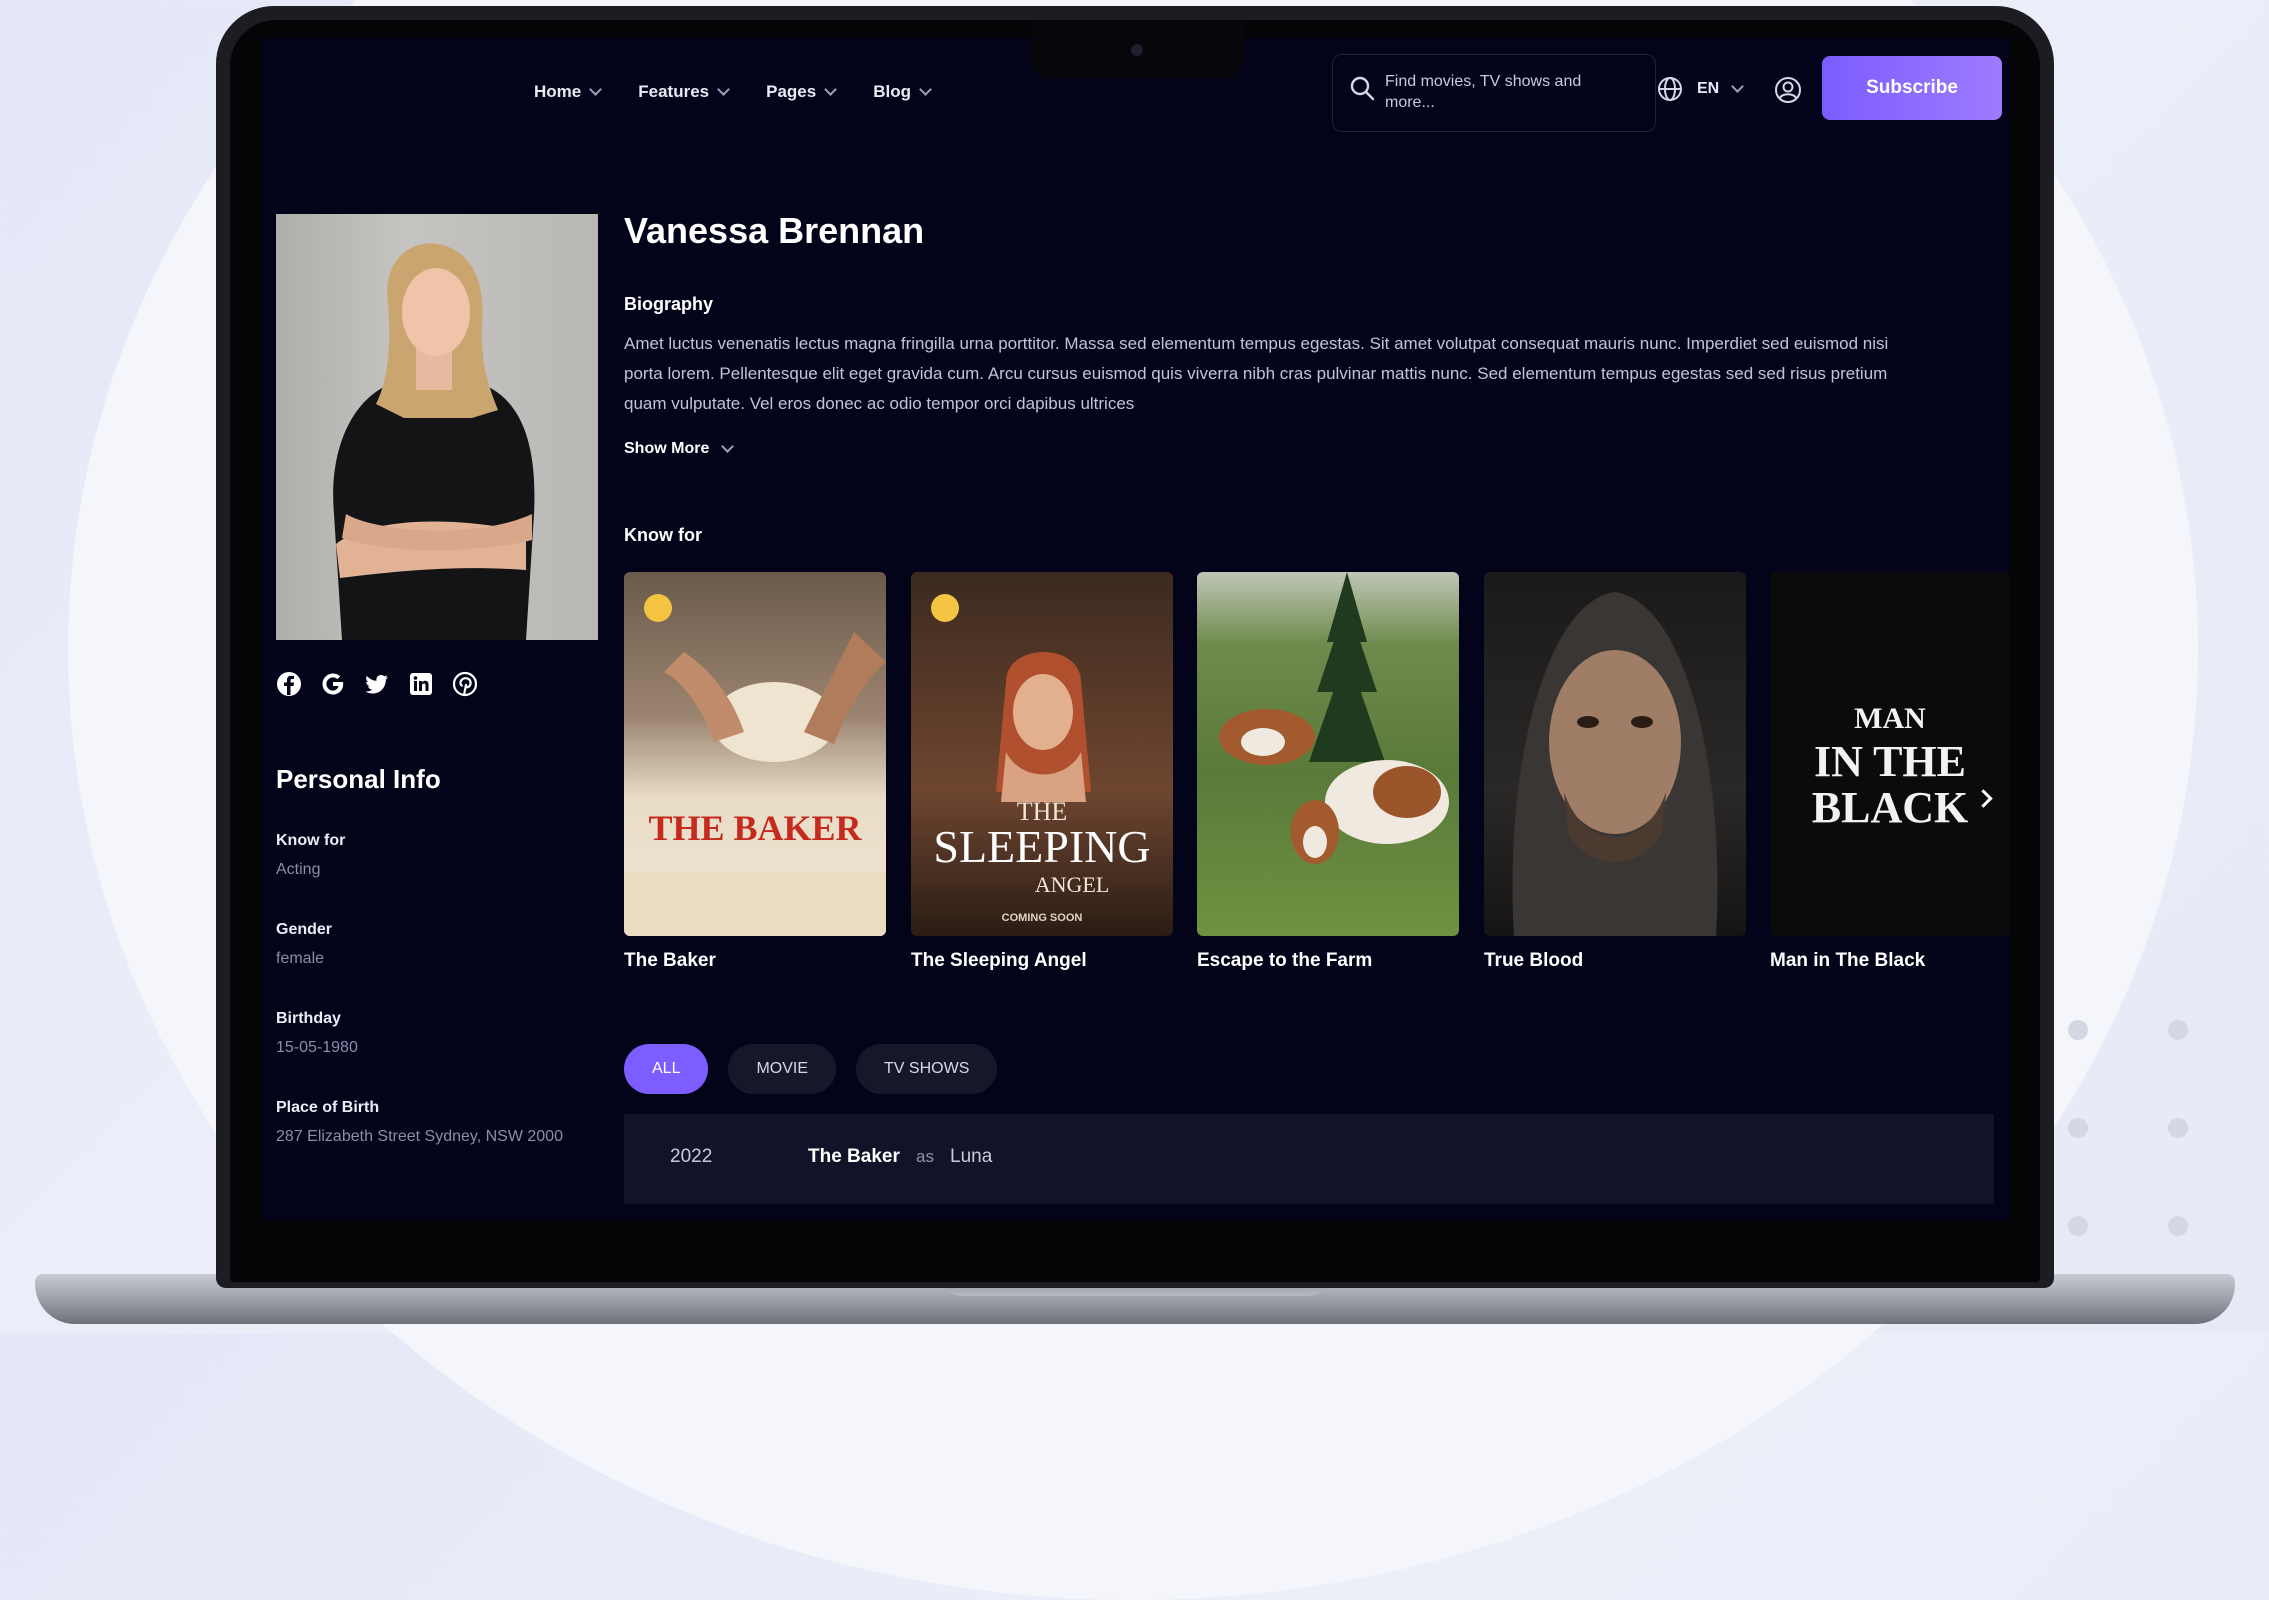 The height and width of the screenshot is (1600, 2269). Describe the element at coordinates (666, 1069) in the screenshot. I see `filter-all: ALL` at that location.